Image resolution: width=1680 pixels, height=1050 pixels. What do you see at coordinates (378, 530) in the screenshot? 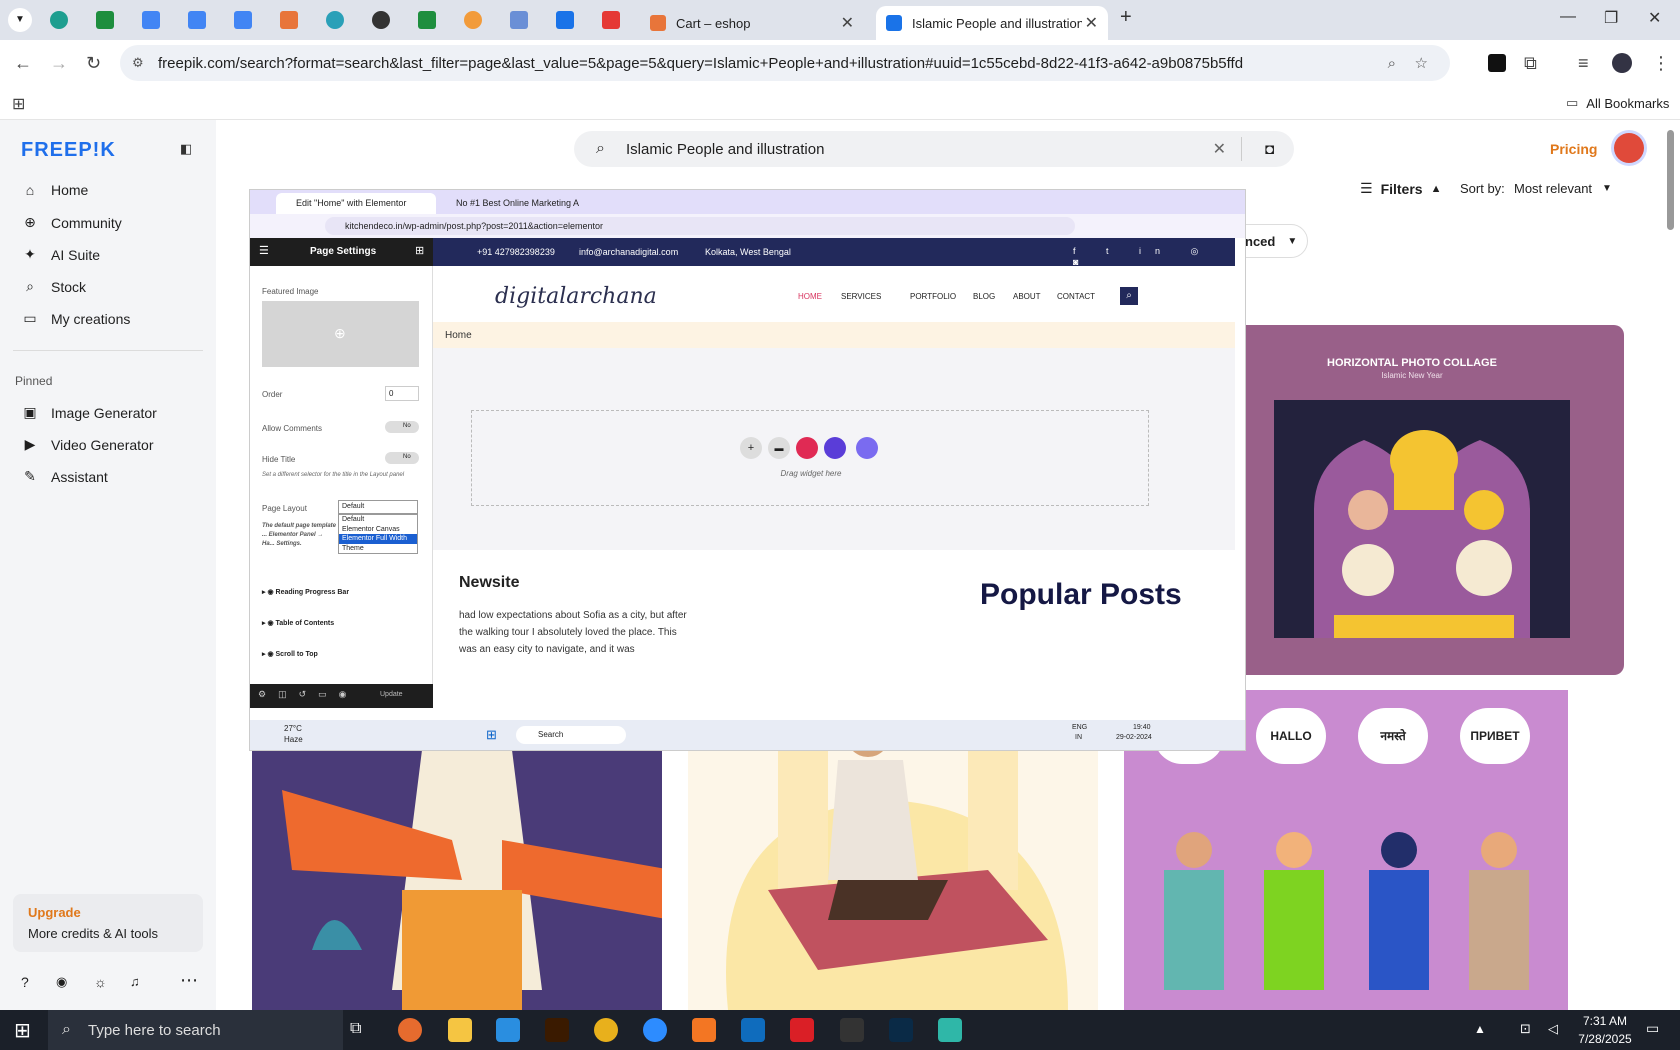
I see `layout-option: Elementor Canvas` at bounding box center [378, 530].